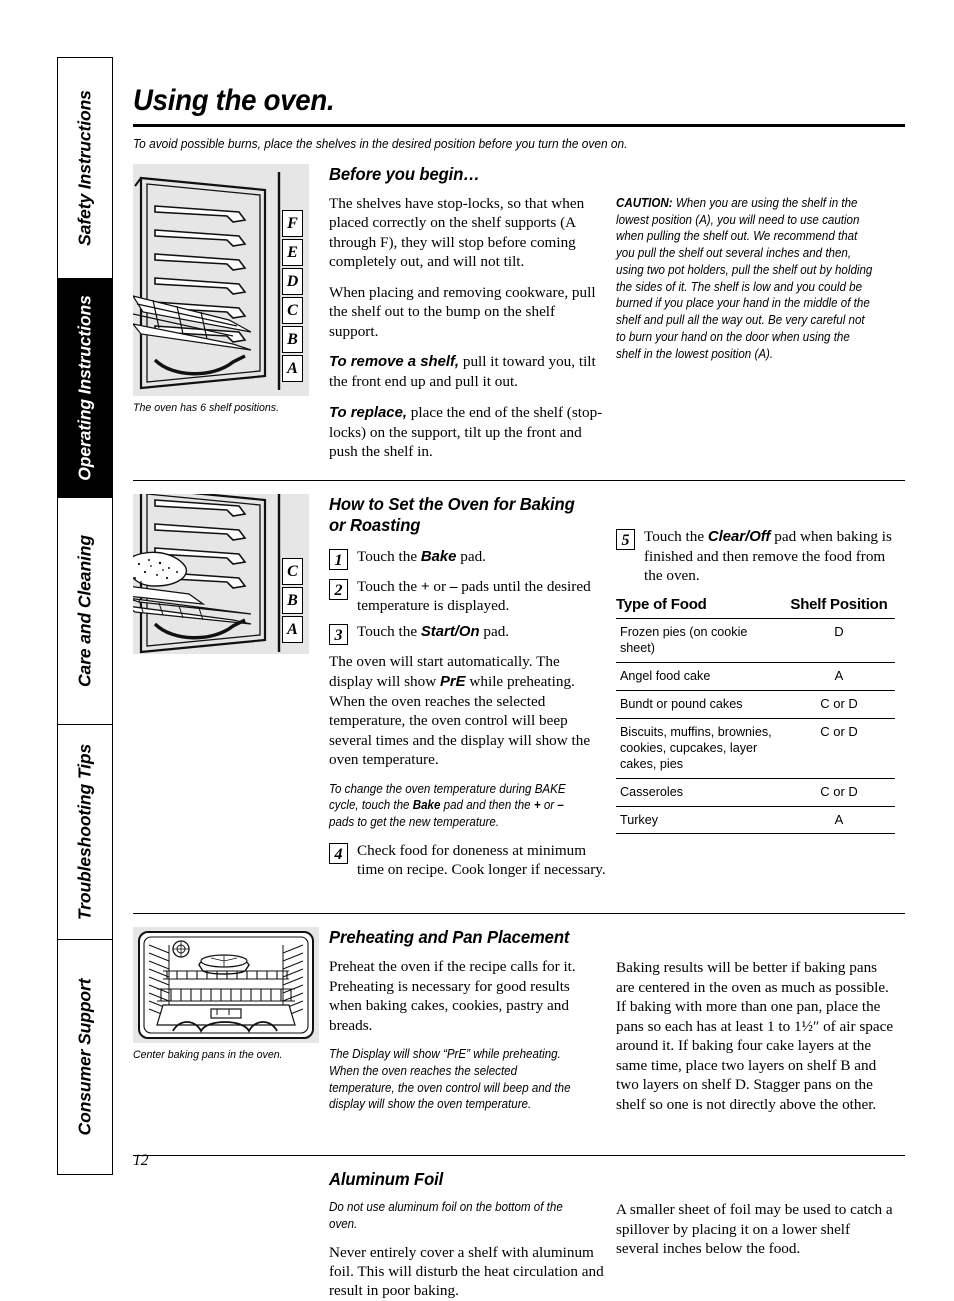 Image resolution: width=954 pixels, height=1301 pixels. I want to click on figure-caption: The oven has 6 shelf positions., so click(206, 408).